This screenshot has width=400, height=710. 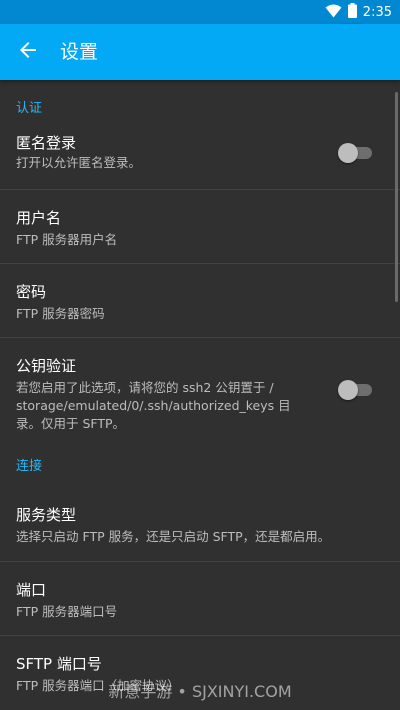 I want to click on category-header-connection: 连接, so click(x=29, y=466).